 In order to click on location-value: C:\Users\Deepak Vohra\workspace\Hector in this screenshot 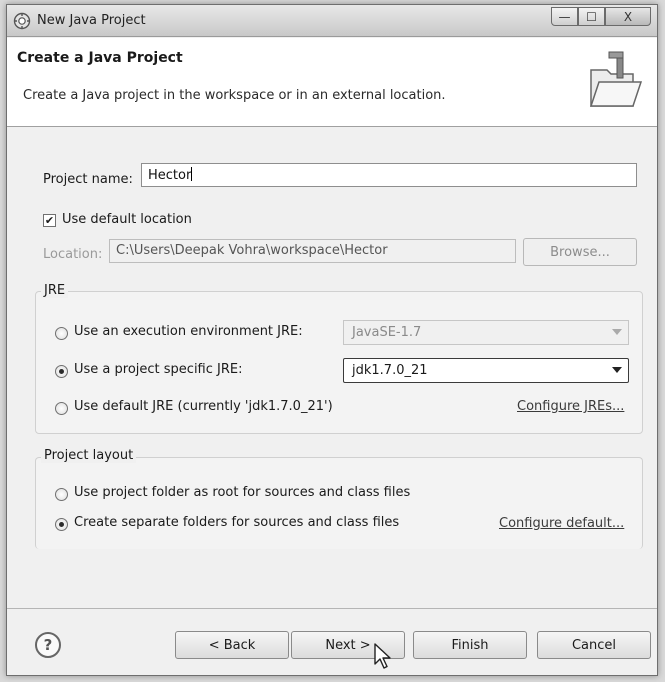, I will do `click(252, 250)`.